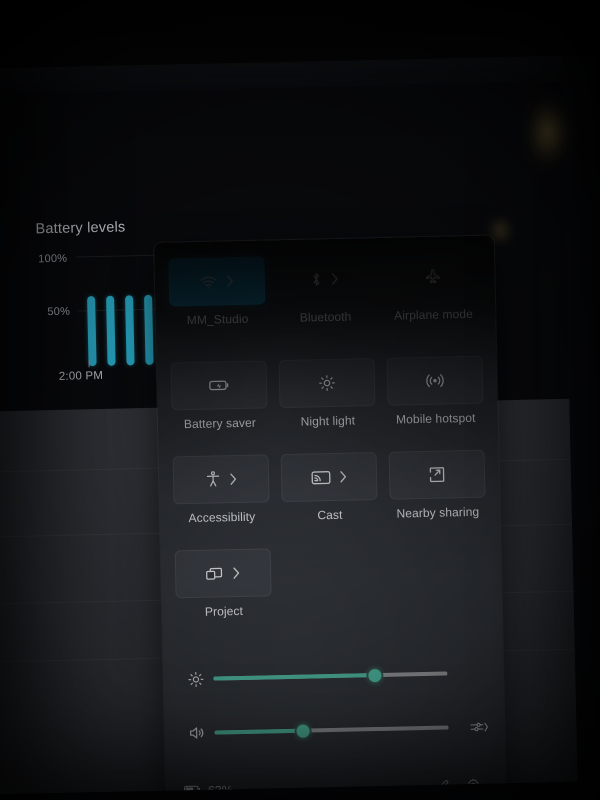 This screenshot has width=600, height=800. What do you see at coordinates (328, 421) in the screenshot?
I see `quick-tile-label: Night light` at bounding box center [328, 421].